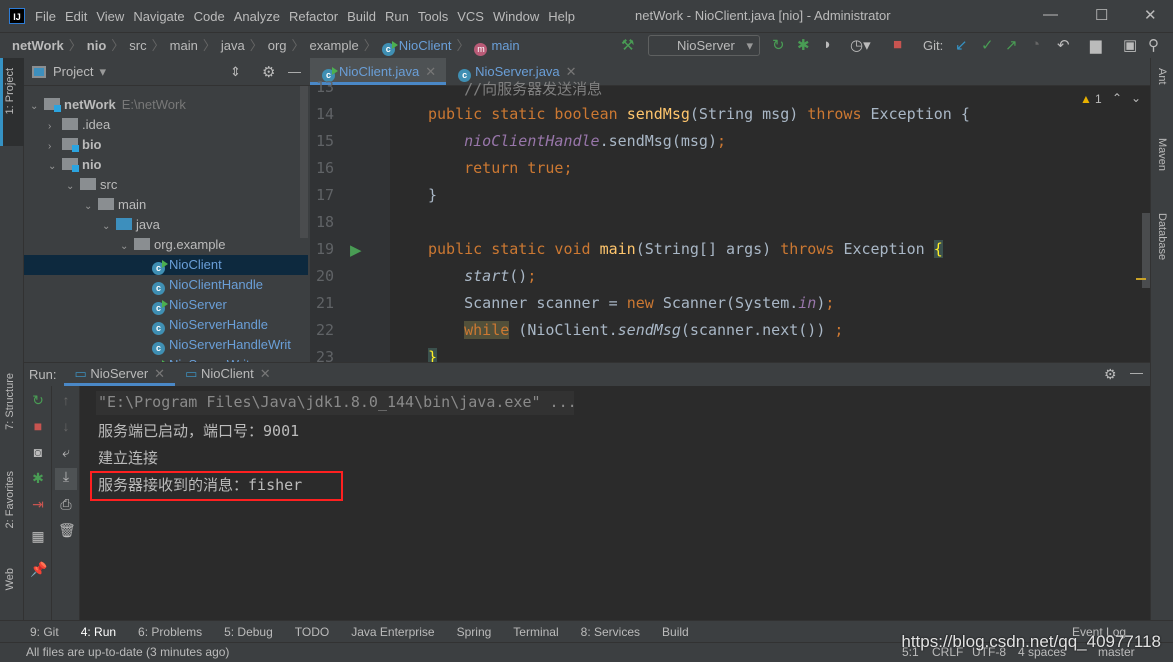 Image resolution: width=1173 pixels, height=662 pixels. What do you see at coordinates (334, 45) in the screenshot?
I see `breadcrumb-item: example` at bounding box center [334, 45].